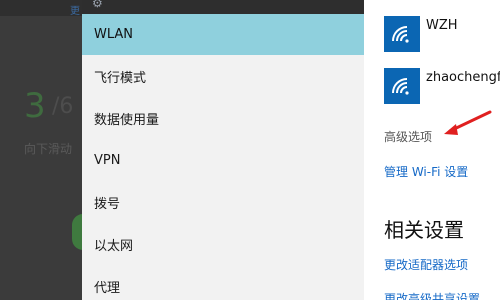  What do you see at coordinates (75, 11) in the screenshot?
I see `background-app-top-link: 更` at bounding box center [75, 11].